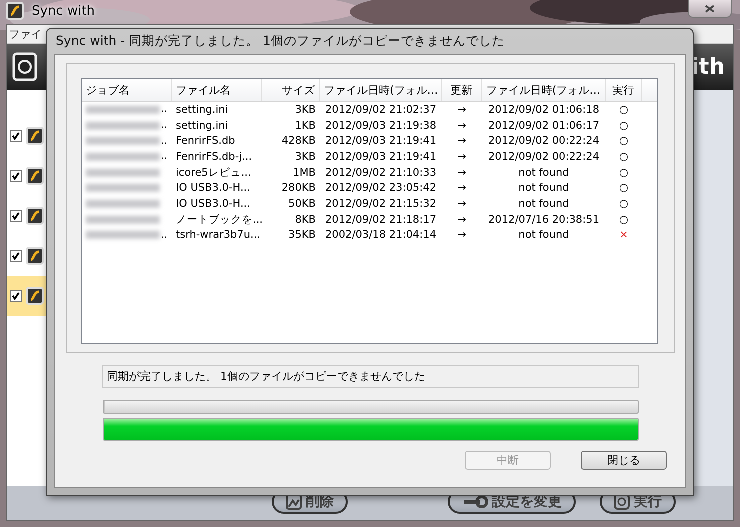 This screenshot has height=527, width=740. What do you see at coordinates (381, 188) in the screenshot?
I see `table-cell-text: 2012/09/02 23:05:42` at bounding box center [381, 188].